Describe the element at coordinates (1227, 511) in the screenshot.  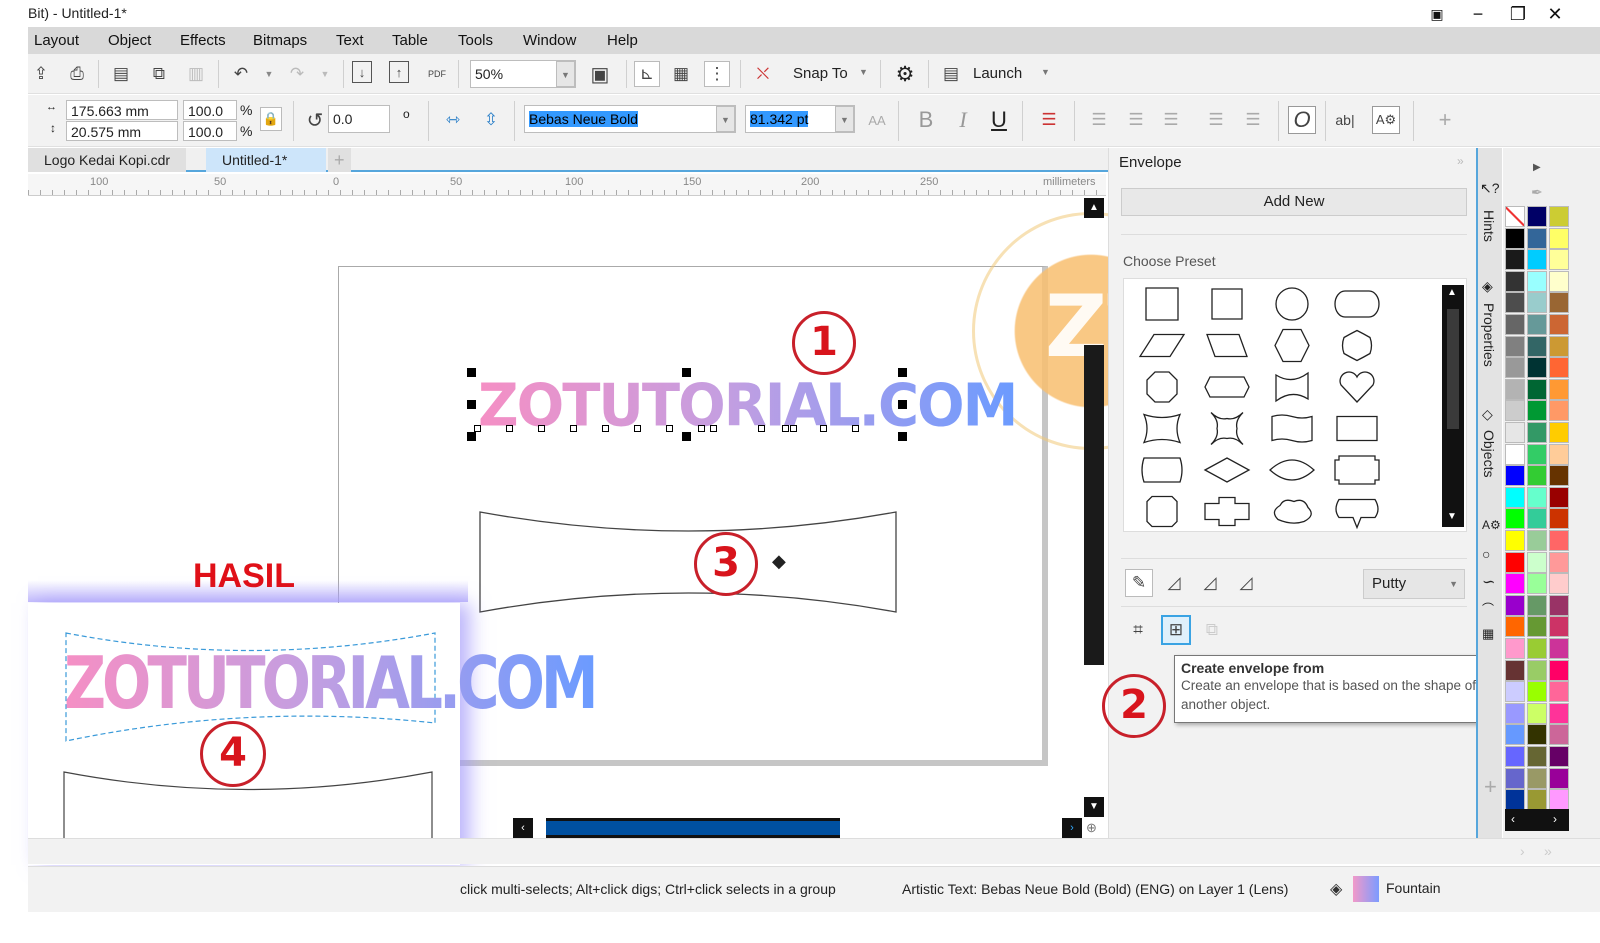
I see `preset-plus-frame` at that location.